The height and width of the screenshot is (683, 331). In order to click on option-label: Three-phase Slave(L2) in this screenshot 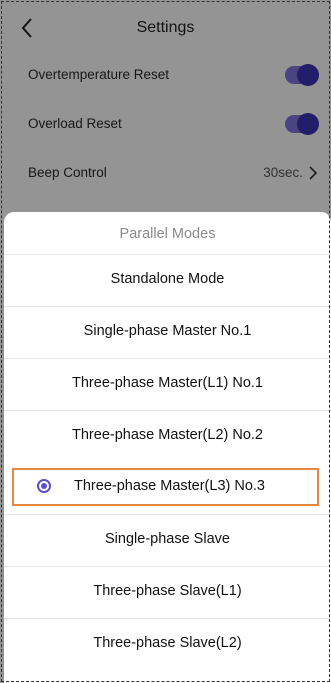, I will do `click(167, 643)`.